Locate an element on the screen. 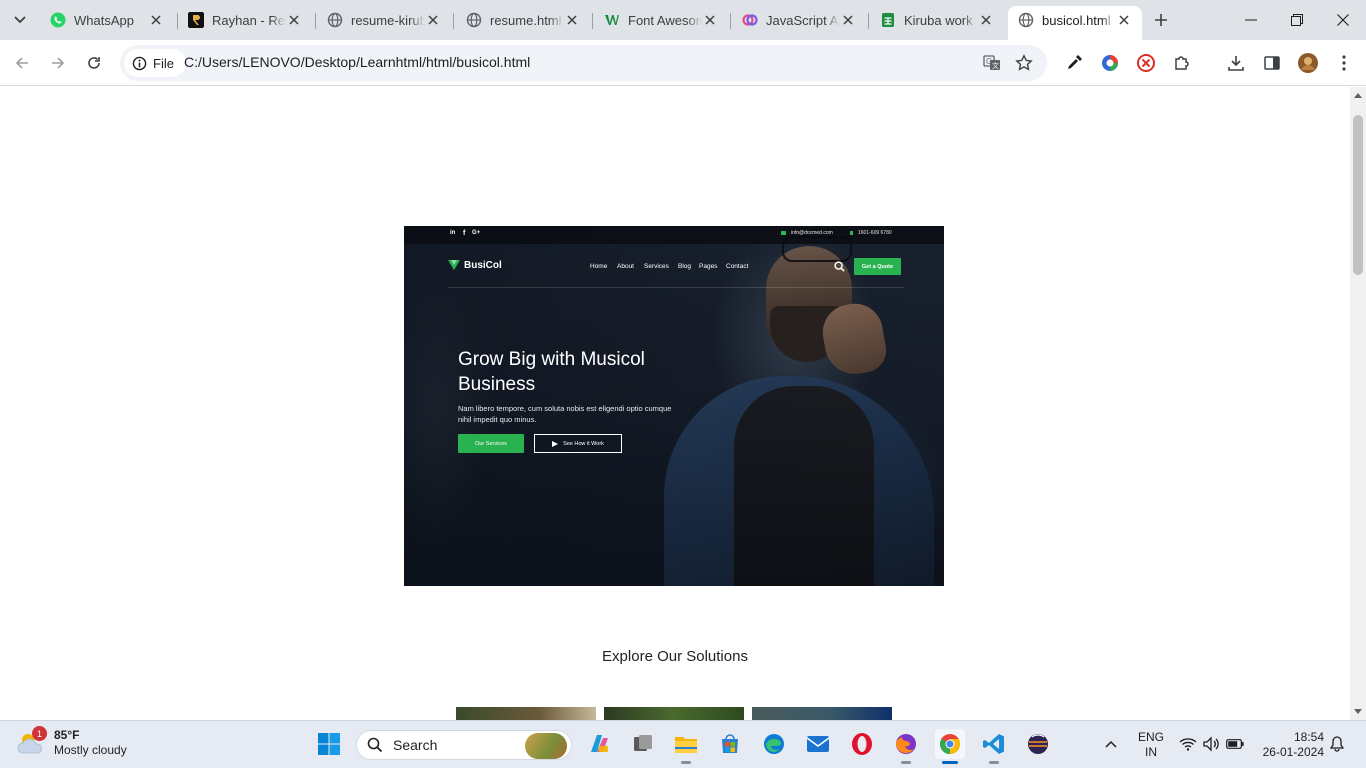 The height and width of the screenshot is (768, 1366). topbar-email: info@docmed.com is located at coordinates (807, 233).